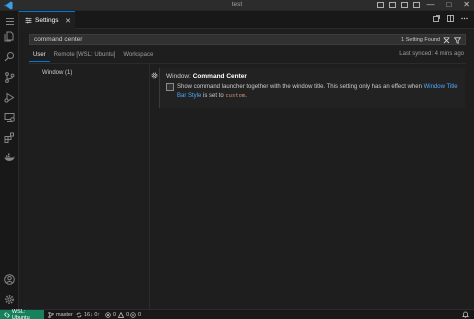  What do you see at coordinates (246, 20) in the screenshot?
I see `editor-tab-bar: Settings ✕` at bounding box center [246, 20].